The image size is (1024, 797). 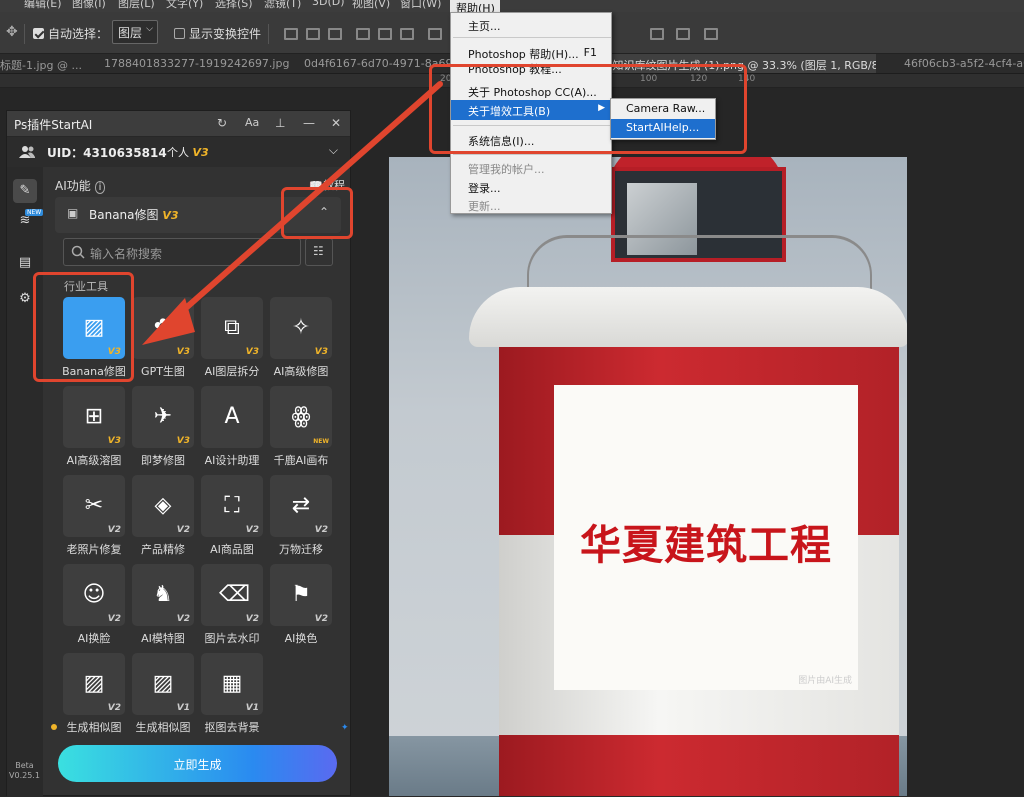 I want to click on ai-function-heading: AI功能 i, so click(x=80, y=185).